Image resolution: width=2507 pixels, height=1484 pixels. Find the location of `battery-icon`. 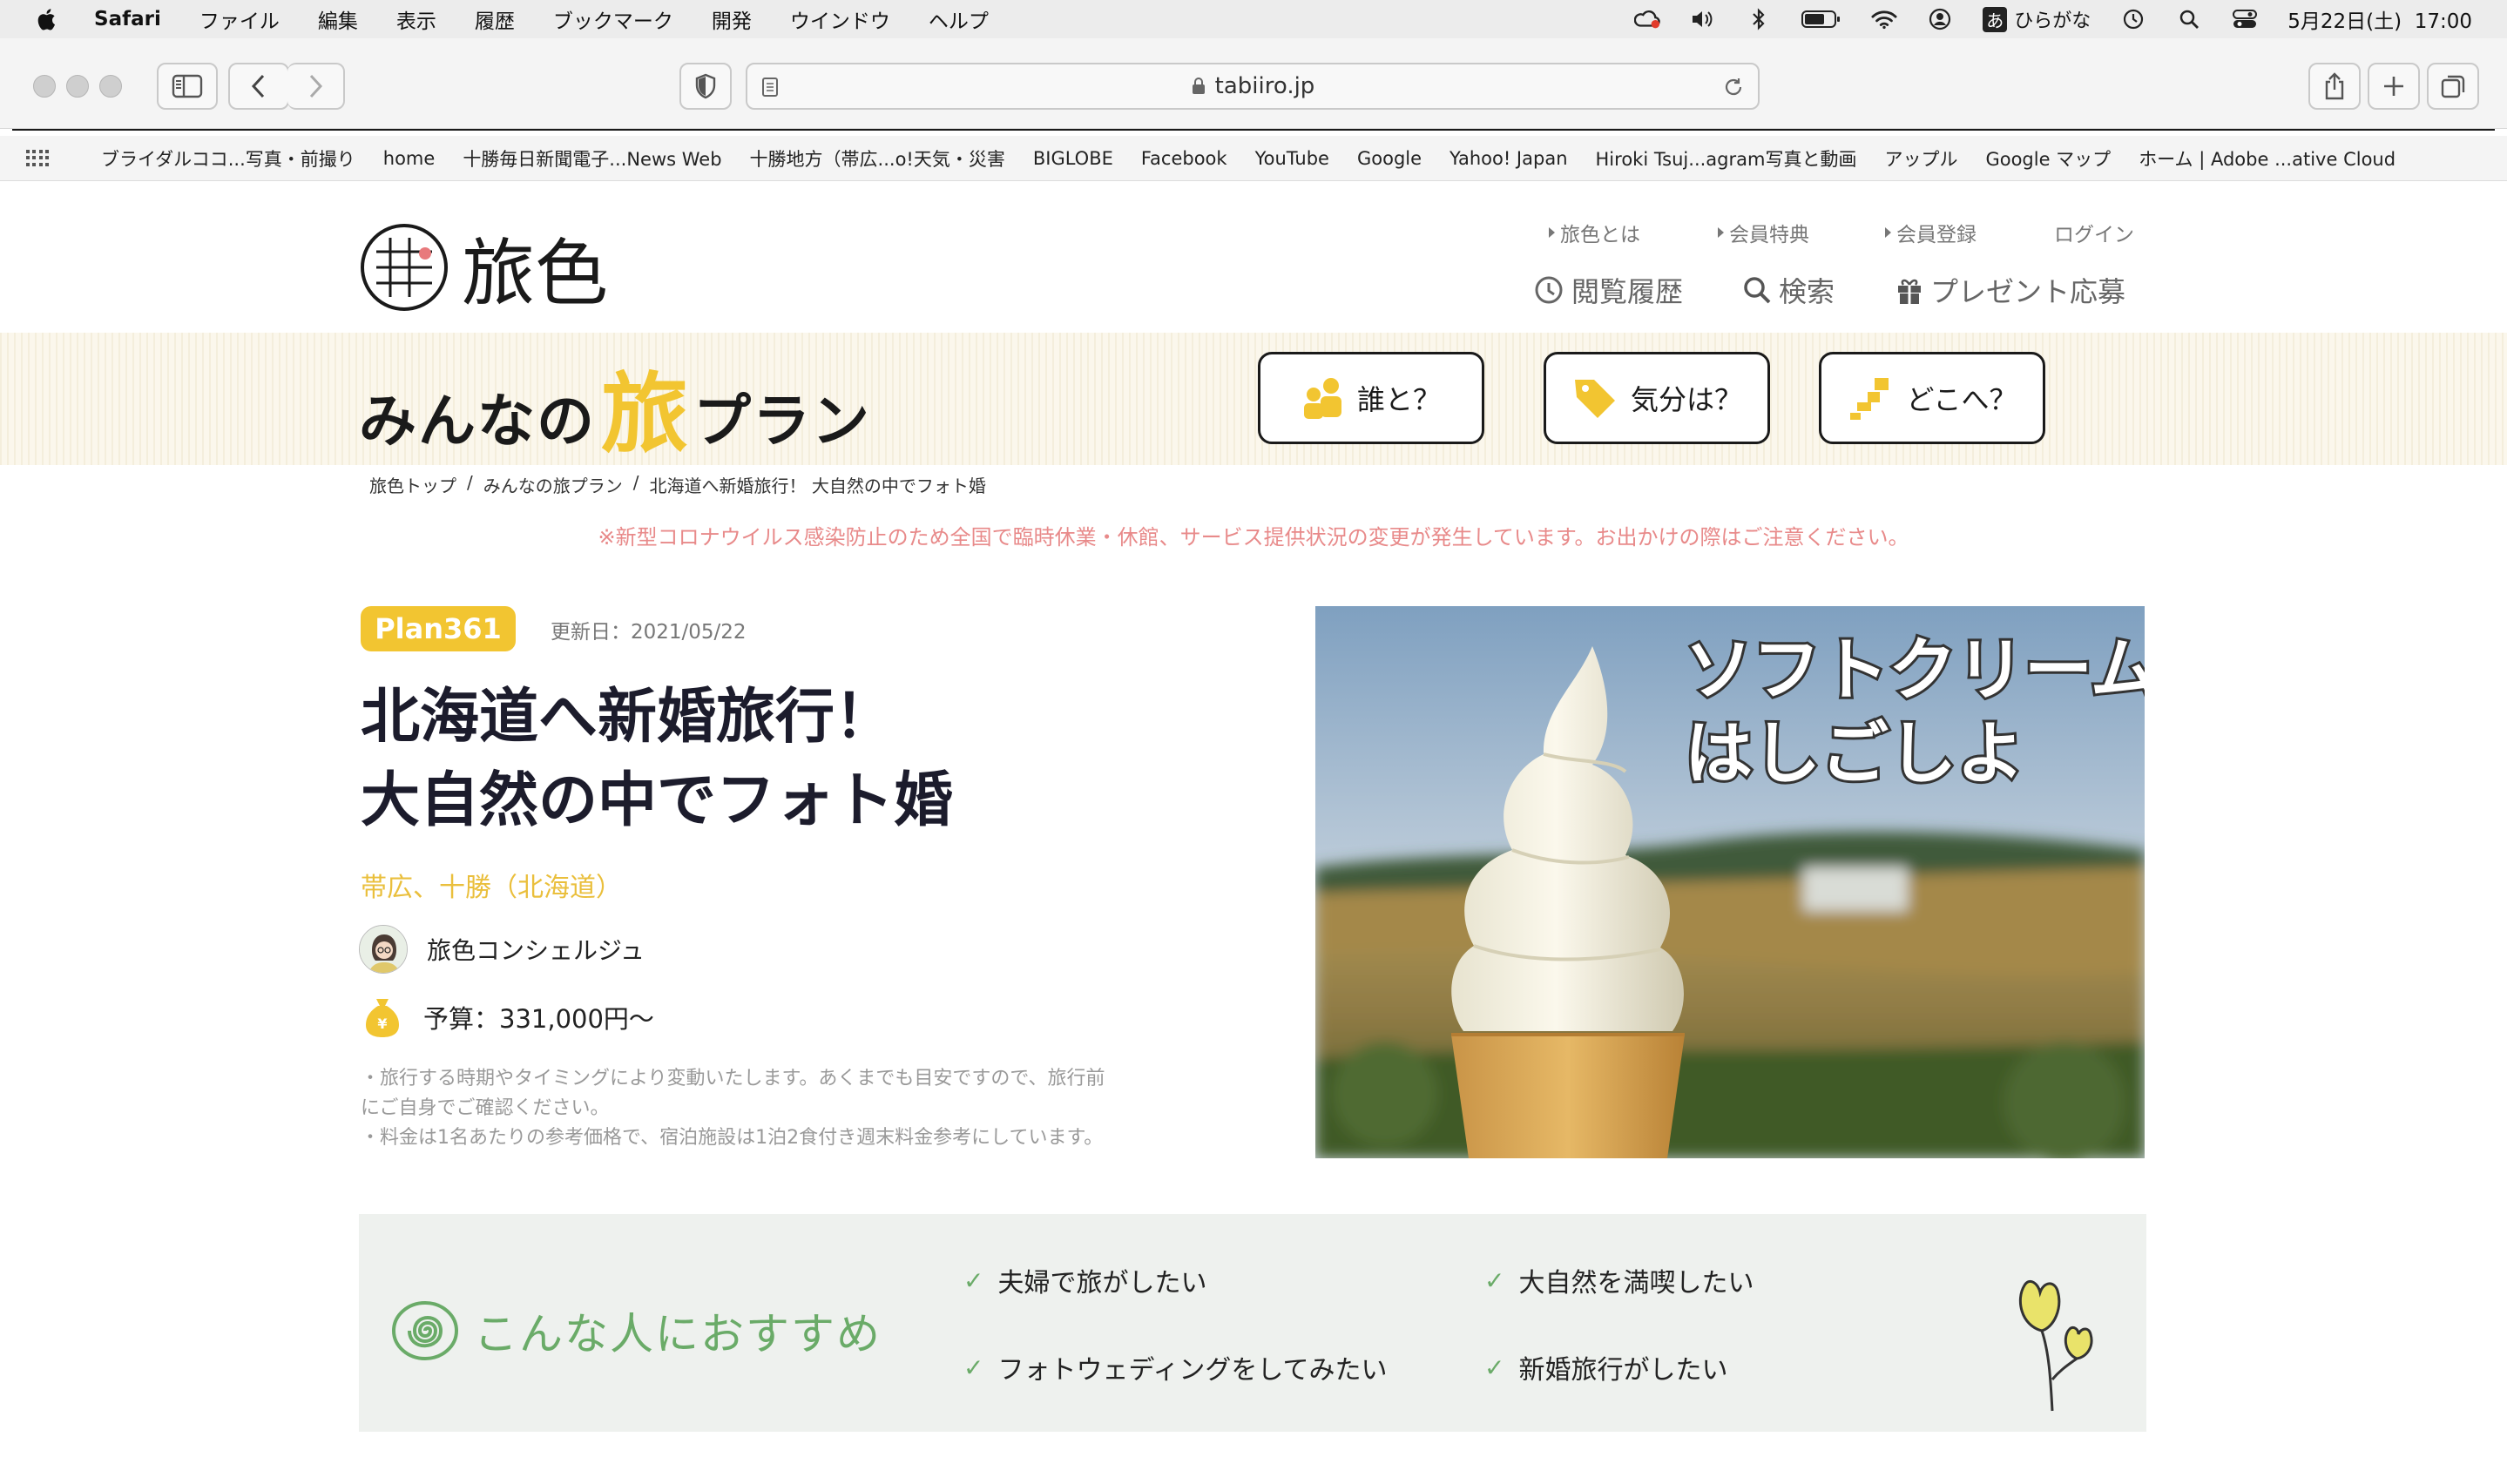

battery-icon is located at coordinates (1821, 19).